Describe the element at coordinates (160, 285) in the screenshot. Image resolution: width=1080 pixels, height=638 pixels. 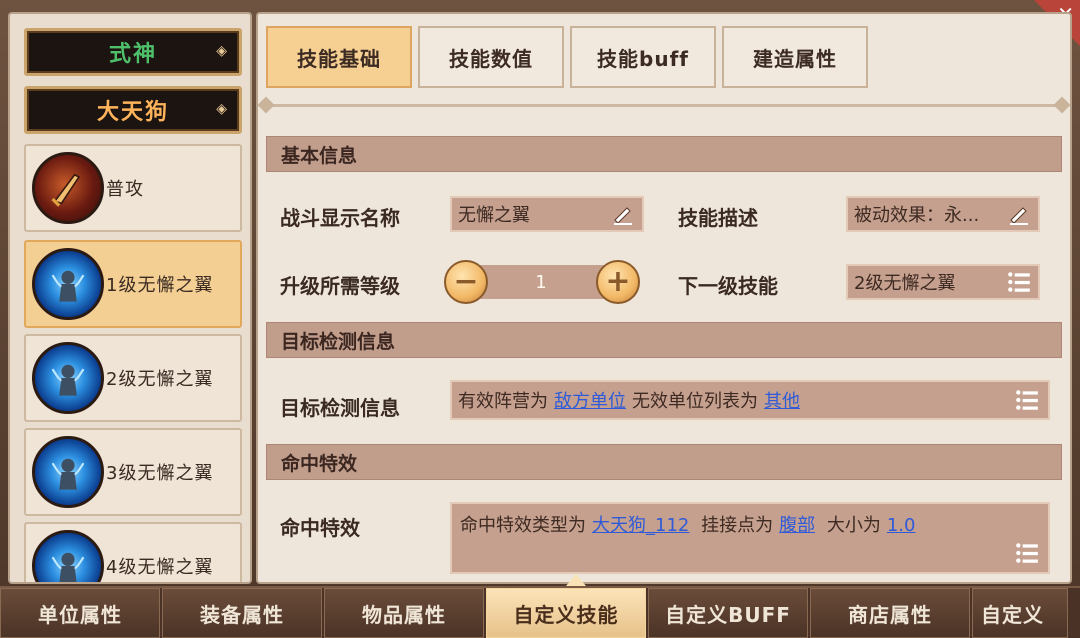
I see `skill-item-label: 1级无懈之翼` at that location.